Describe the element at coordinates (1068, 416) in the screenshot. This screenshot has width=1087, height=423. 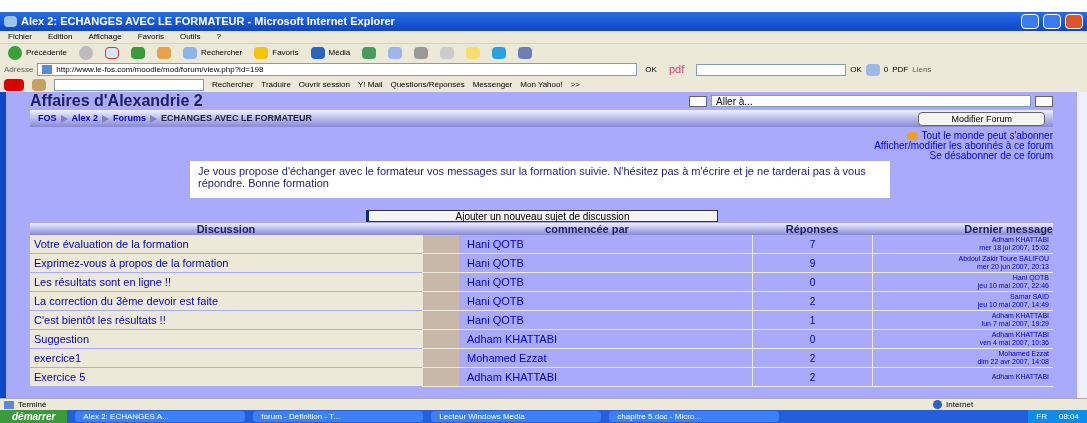
I see `clock: 08:04` at that location.